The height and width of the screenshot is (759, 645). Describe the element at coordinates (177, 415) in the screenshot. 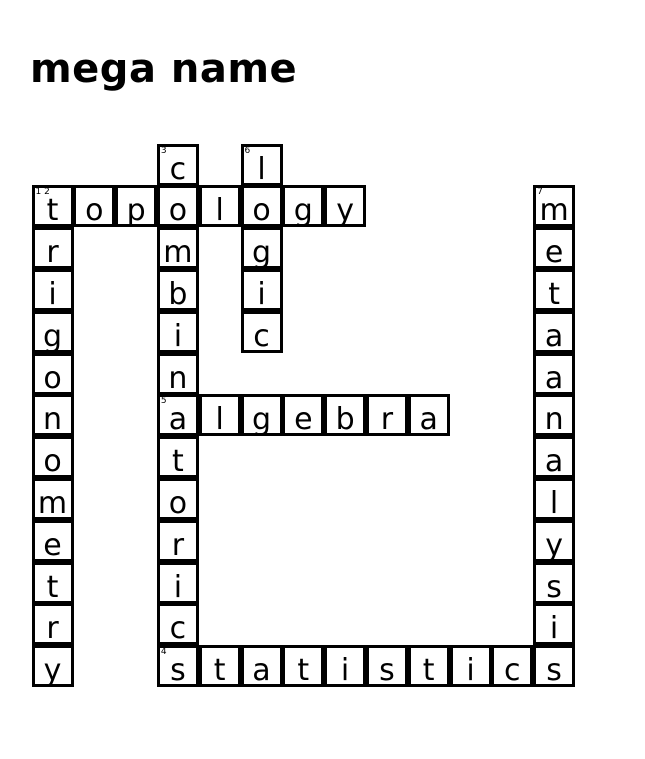

I see `crossword-cell: 5a` at that location.